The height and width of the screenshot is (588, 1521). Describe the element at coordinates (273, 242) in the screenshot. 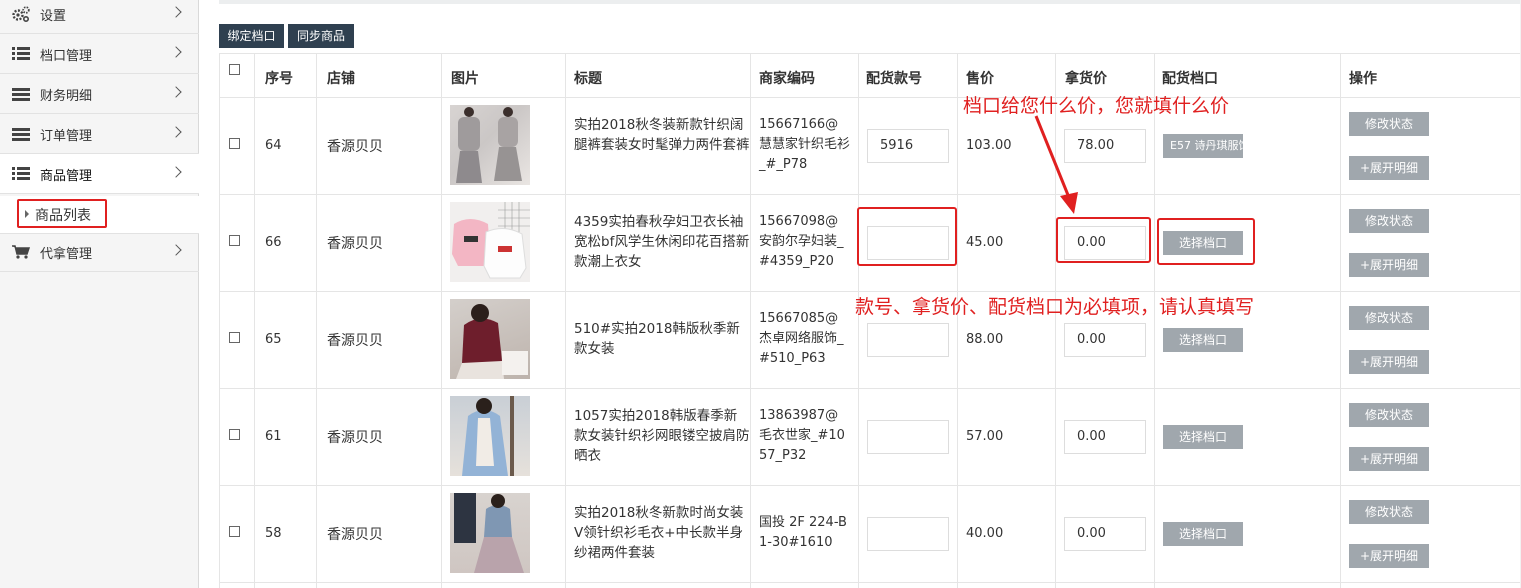

I see `row-seq: 66` at that location.